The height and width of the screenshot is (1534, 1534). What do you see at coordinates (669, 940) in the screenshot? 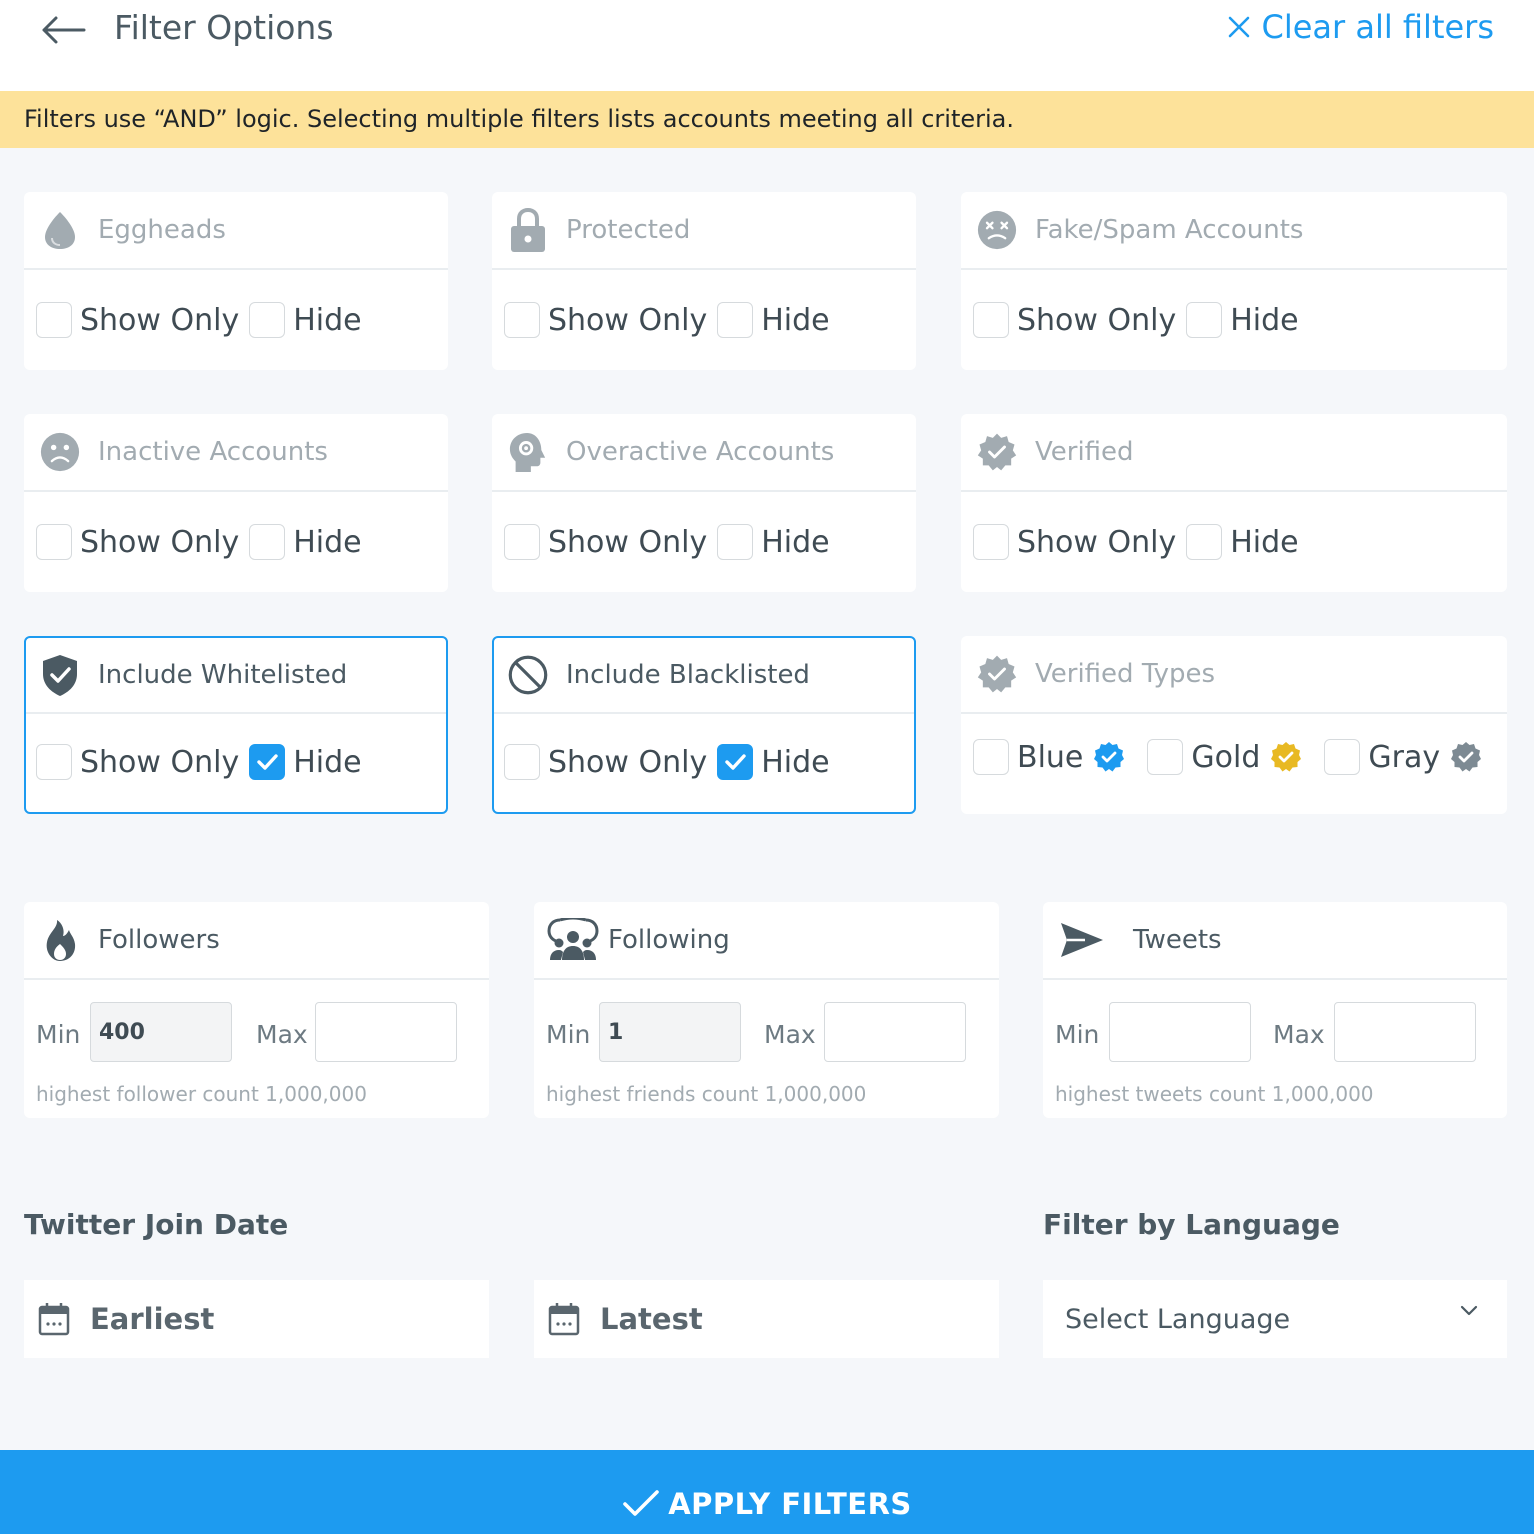
I see `card-title: Following` at bounding box center [669, 940].